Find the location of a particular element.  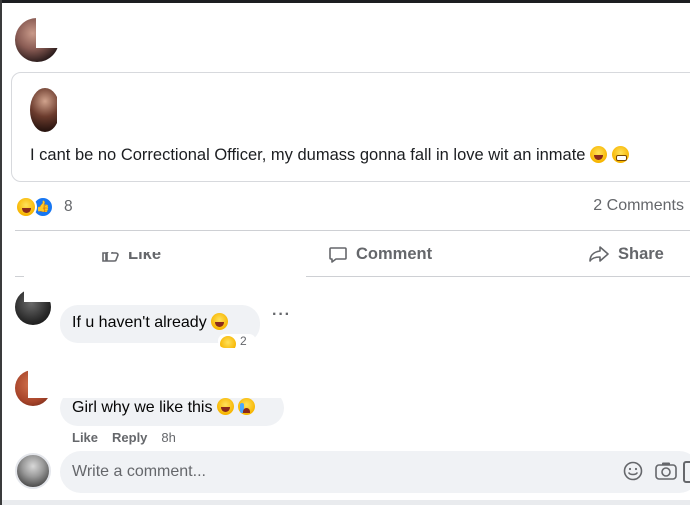

reactions-summary: 👍 8 is located at coordinates (44, 207).